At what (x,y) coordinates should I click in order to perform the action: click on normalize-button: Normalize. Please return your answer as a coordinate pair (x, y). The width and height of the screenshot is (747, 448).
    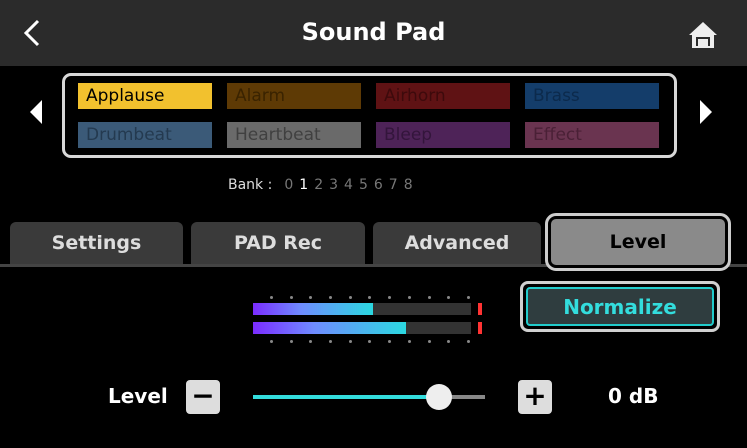
    Looking at the image, I should click on (620, 306).